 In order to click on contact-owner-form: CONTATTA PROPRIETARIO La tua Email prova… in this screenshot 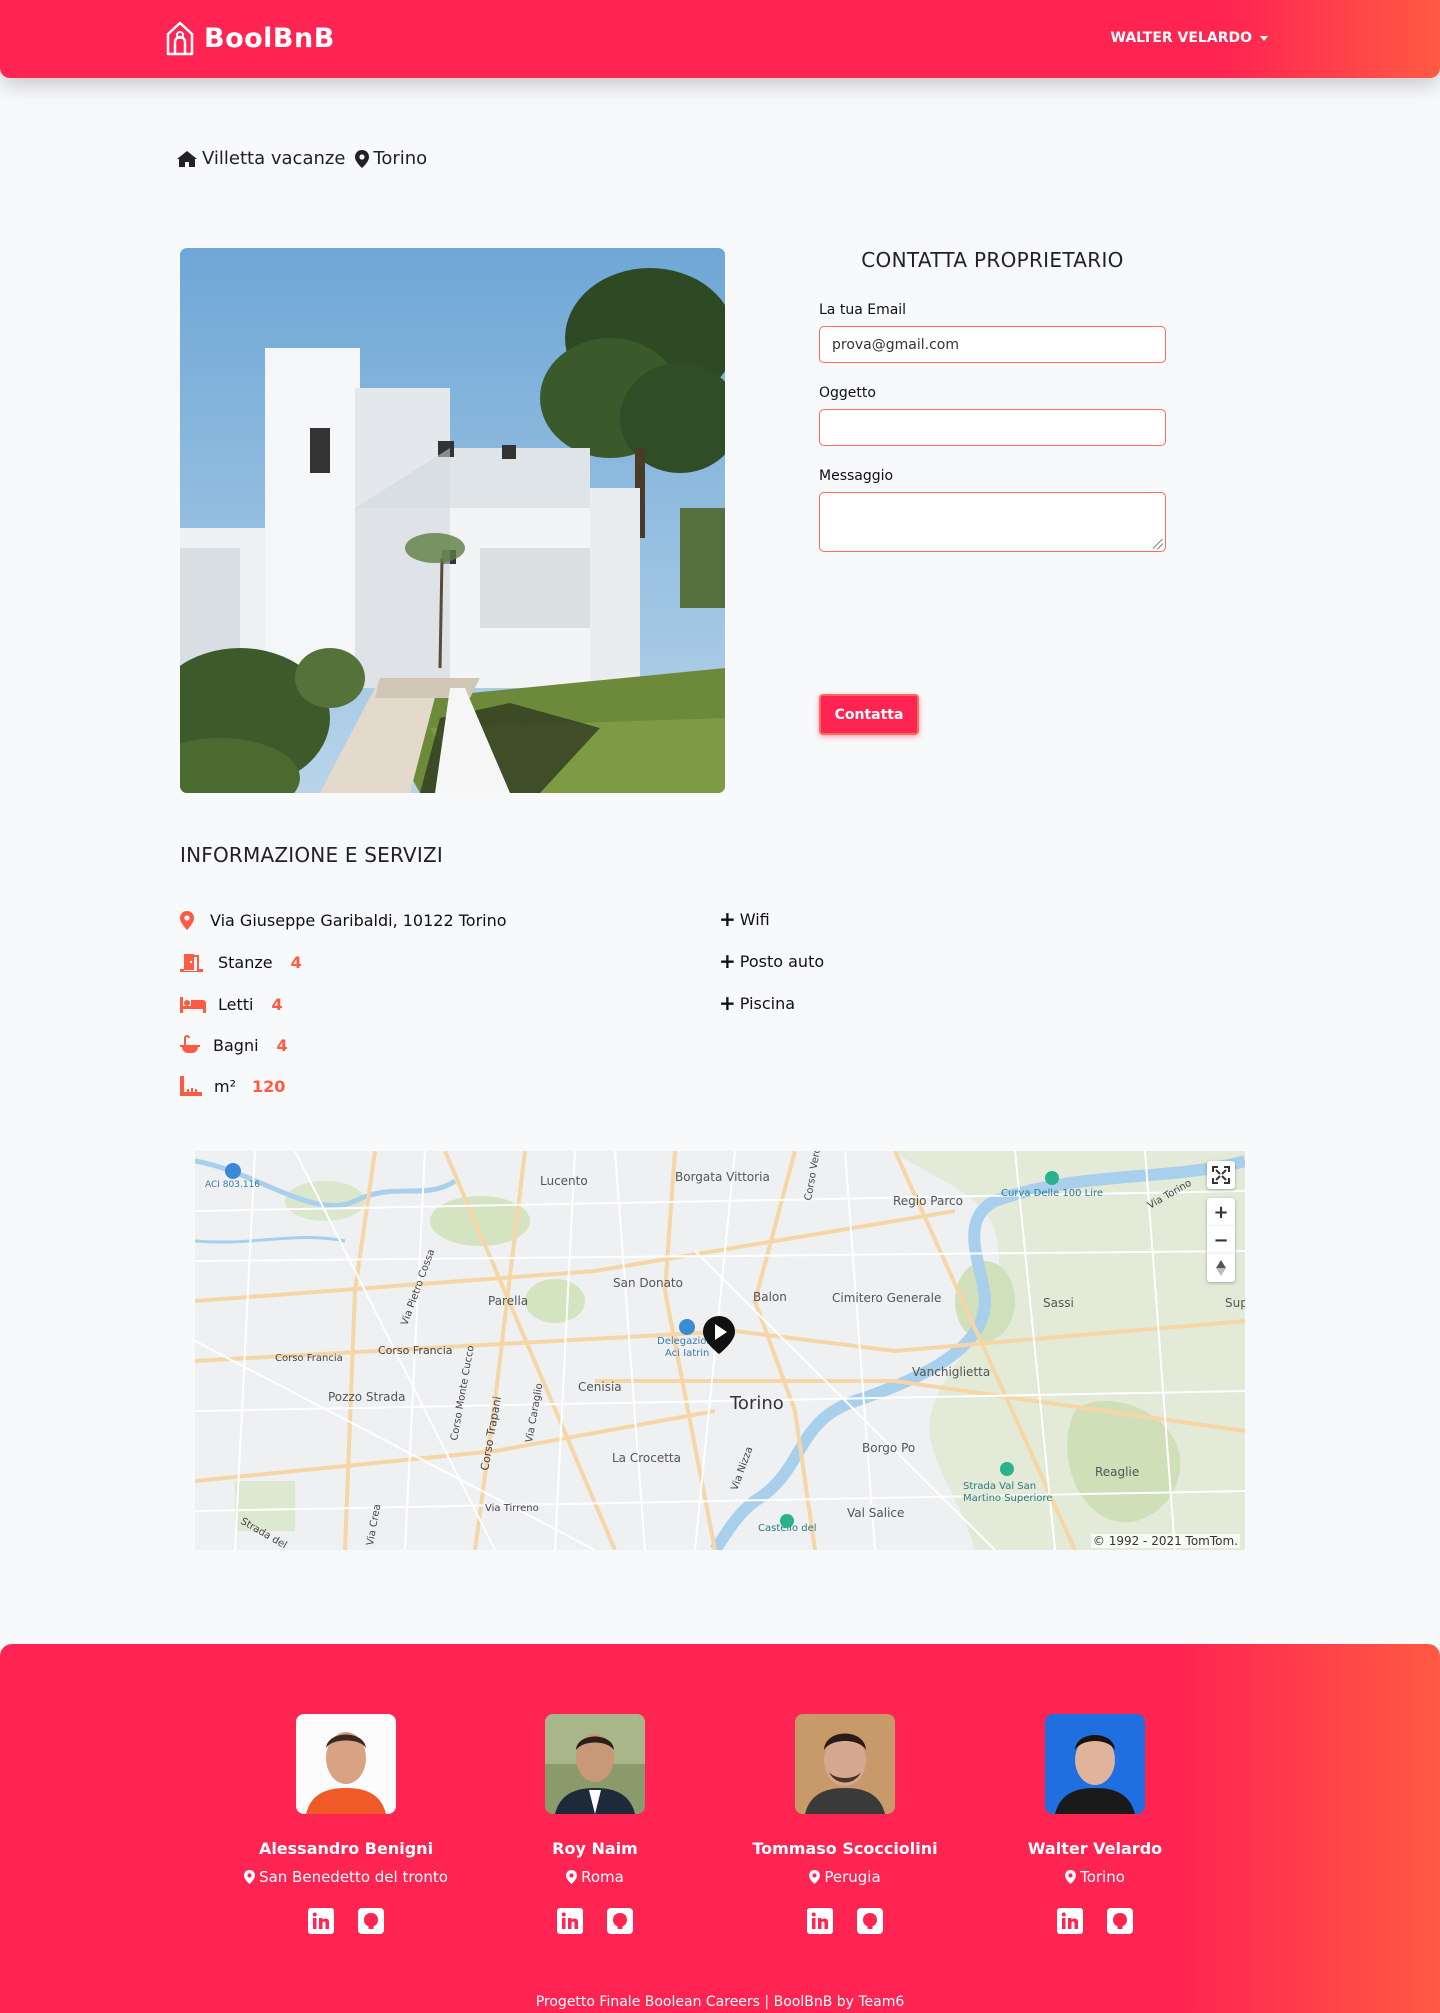, I will do `click(992, 400)`.